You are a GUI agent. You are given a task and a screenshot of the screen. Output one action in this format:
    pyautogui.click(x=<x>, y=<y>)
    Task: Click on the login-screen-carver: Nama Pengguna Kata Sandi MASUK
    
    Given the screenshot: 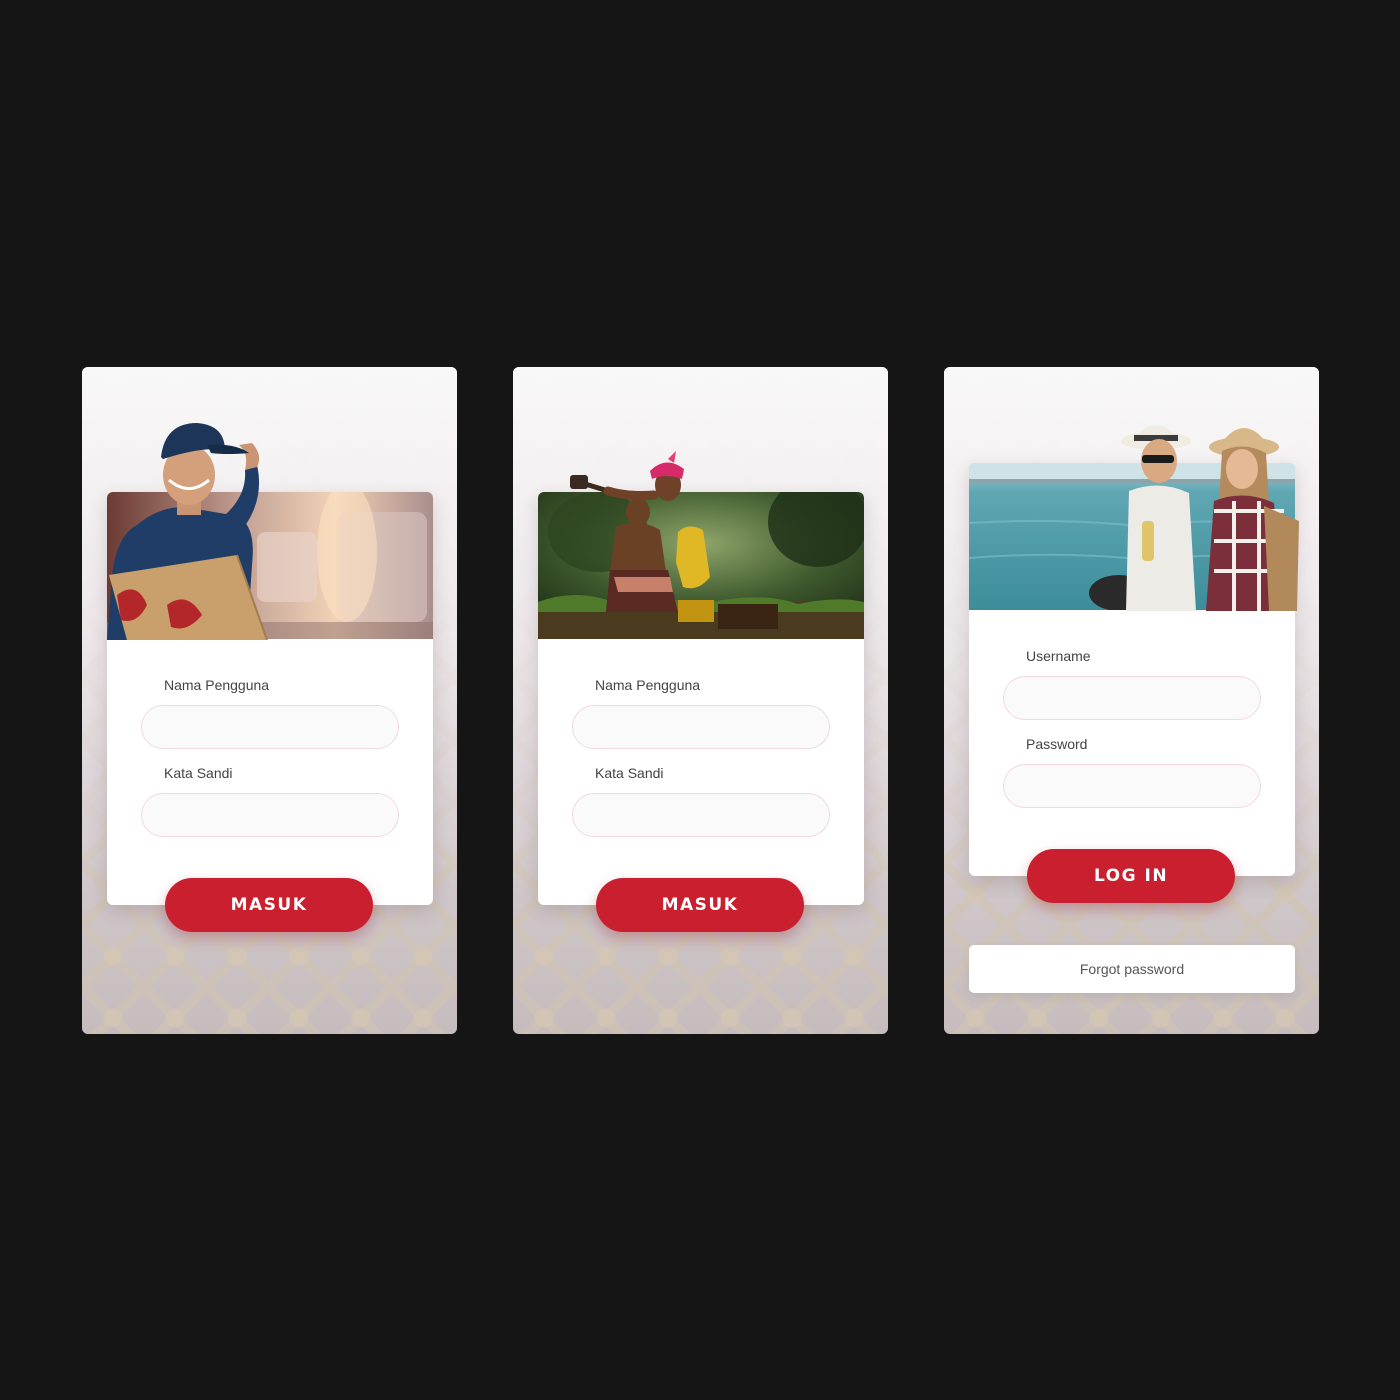 What is the action you would take?
    pyautogui.click(x=700, y=700)
    